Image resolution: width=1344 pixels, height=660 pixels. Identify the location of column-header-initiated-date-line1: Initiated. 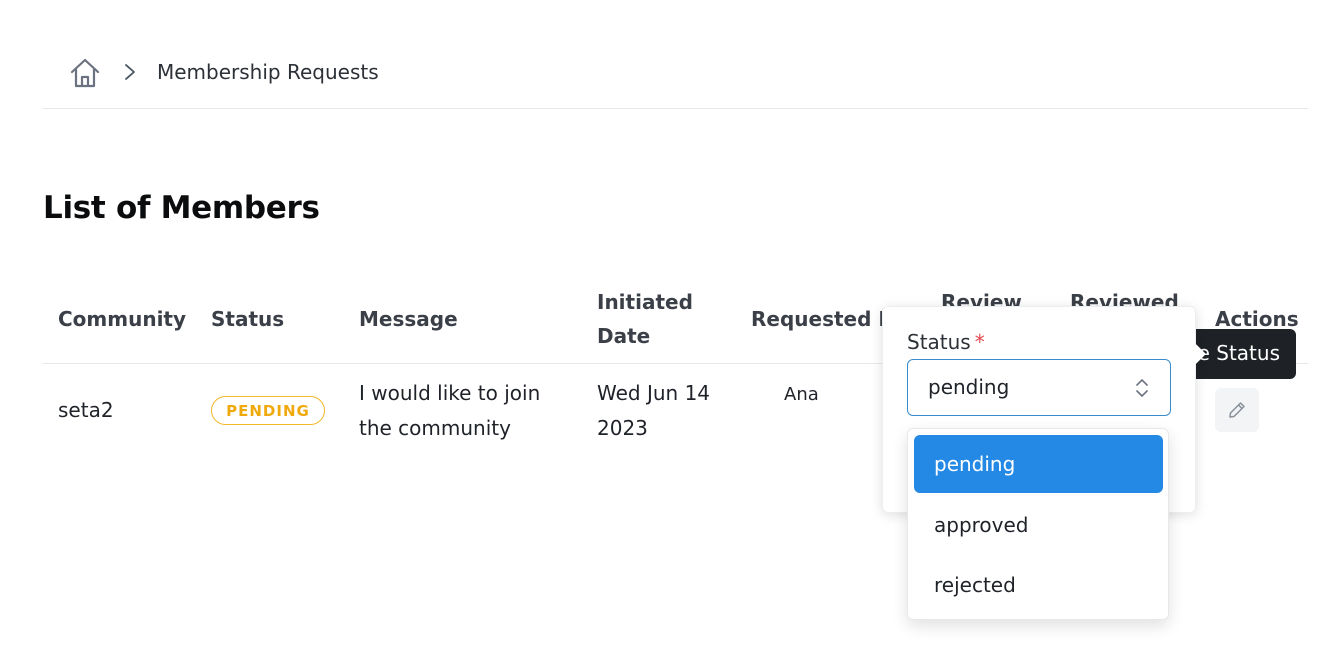
(645, 302).